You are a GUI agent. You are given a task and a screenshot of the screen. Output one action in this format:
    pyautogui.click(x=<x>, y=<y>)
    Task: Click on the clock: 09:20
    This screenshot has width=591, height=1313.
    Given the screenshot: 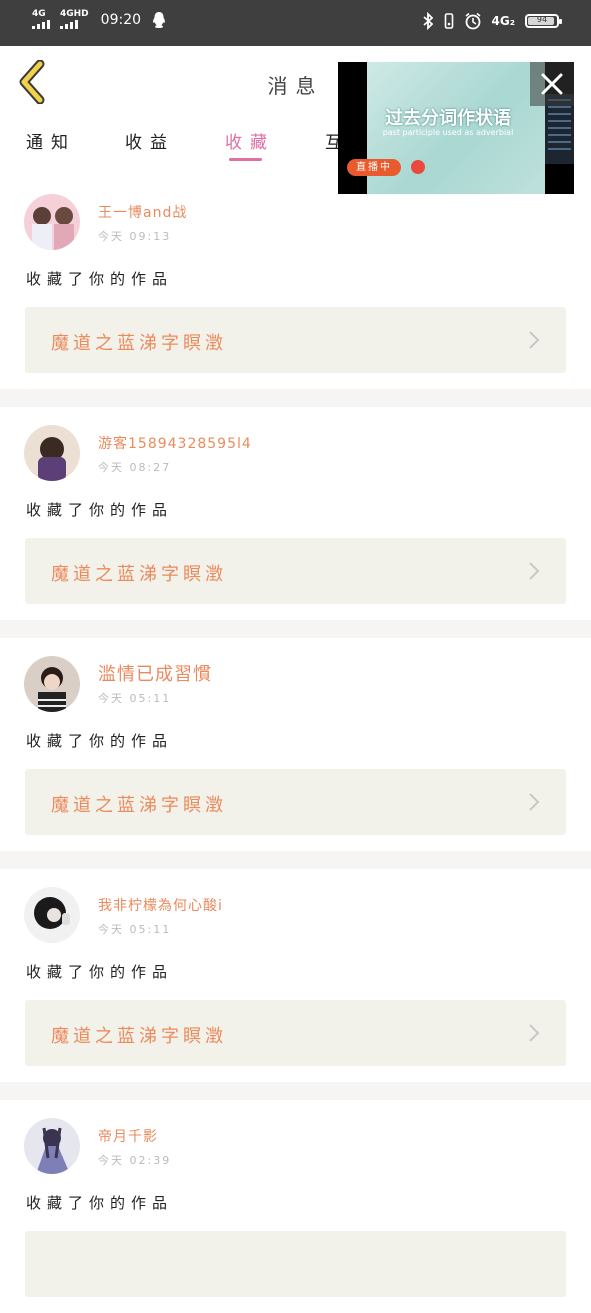 What is the action you would take?
    pyautogui.click(x=121, y=19)
    